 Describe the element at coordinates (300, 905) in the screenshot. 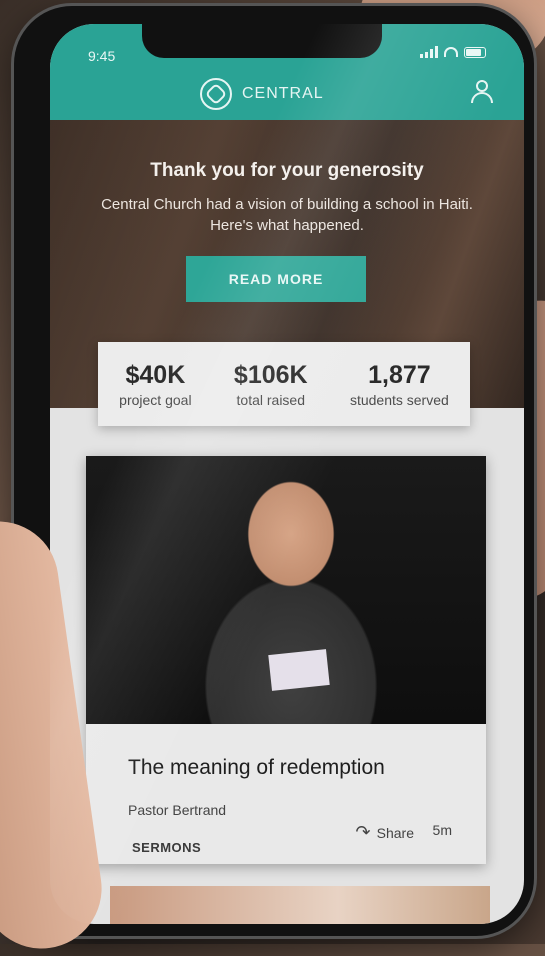

I see `next-card-preview` at that location.